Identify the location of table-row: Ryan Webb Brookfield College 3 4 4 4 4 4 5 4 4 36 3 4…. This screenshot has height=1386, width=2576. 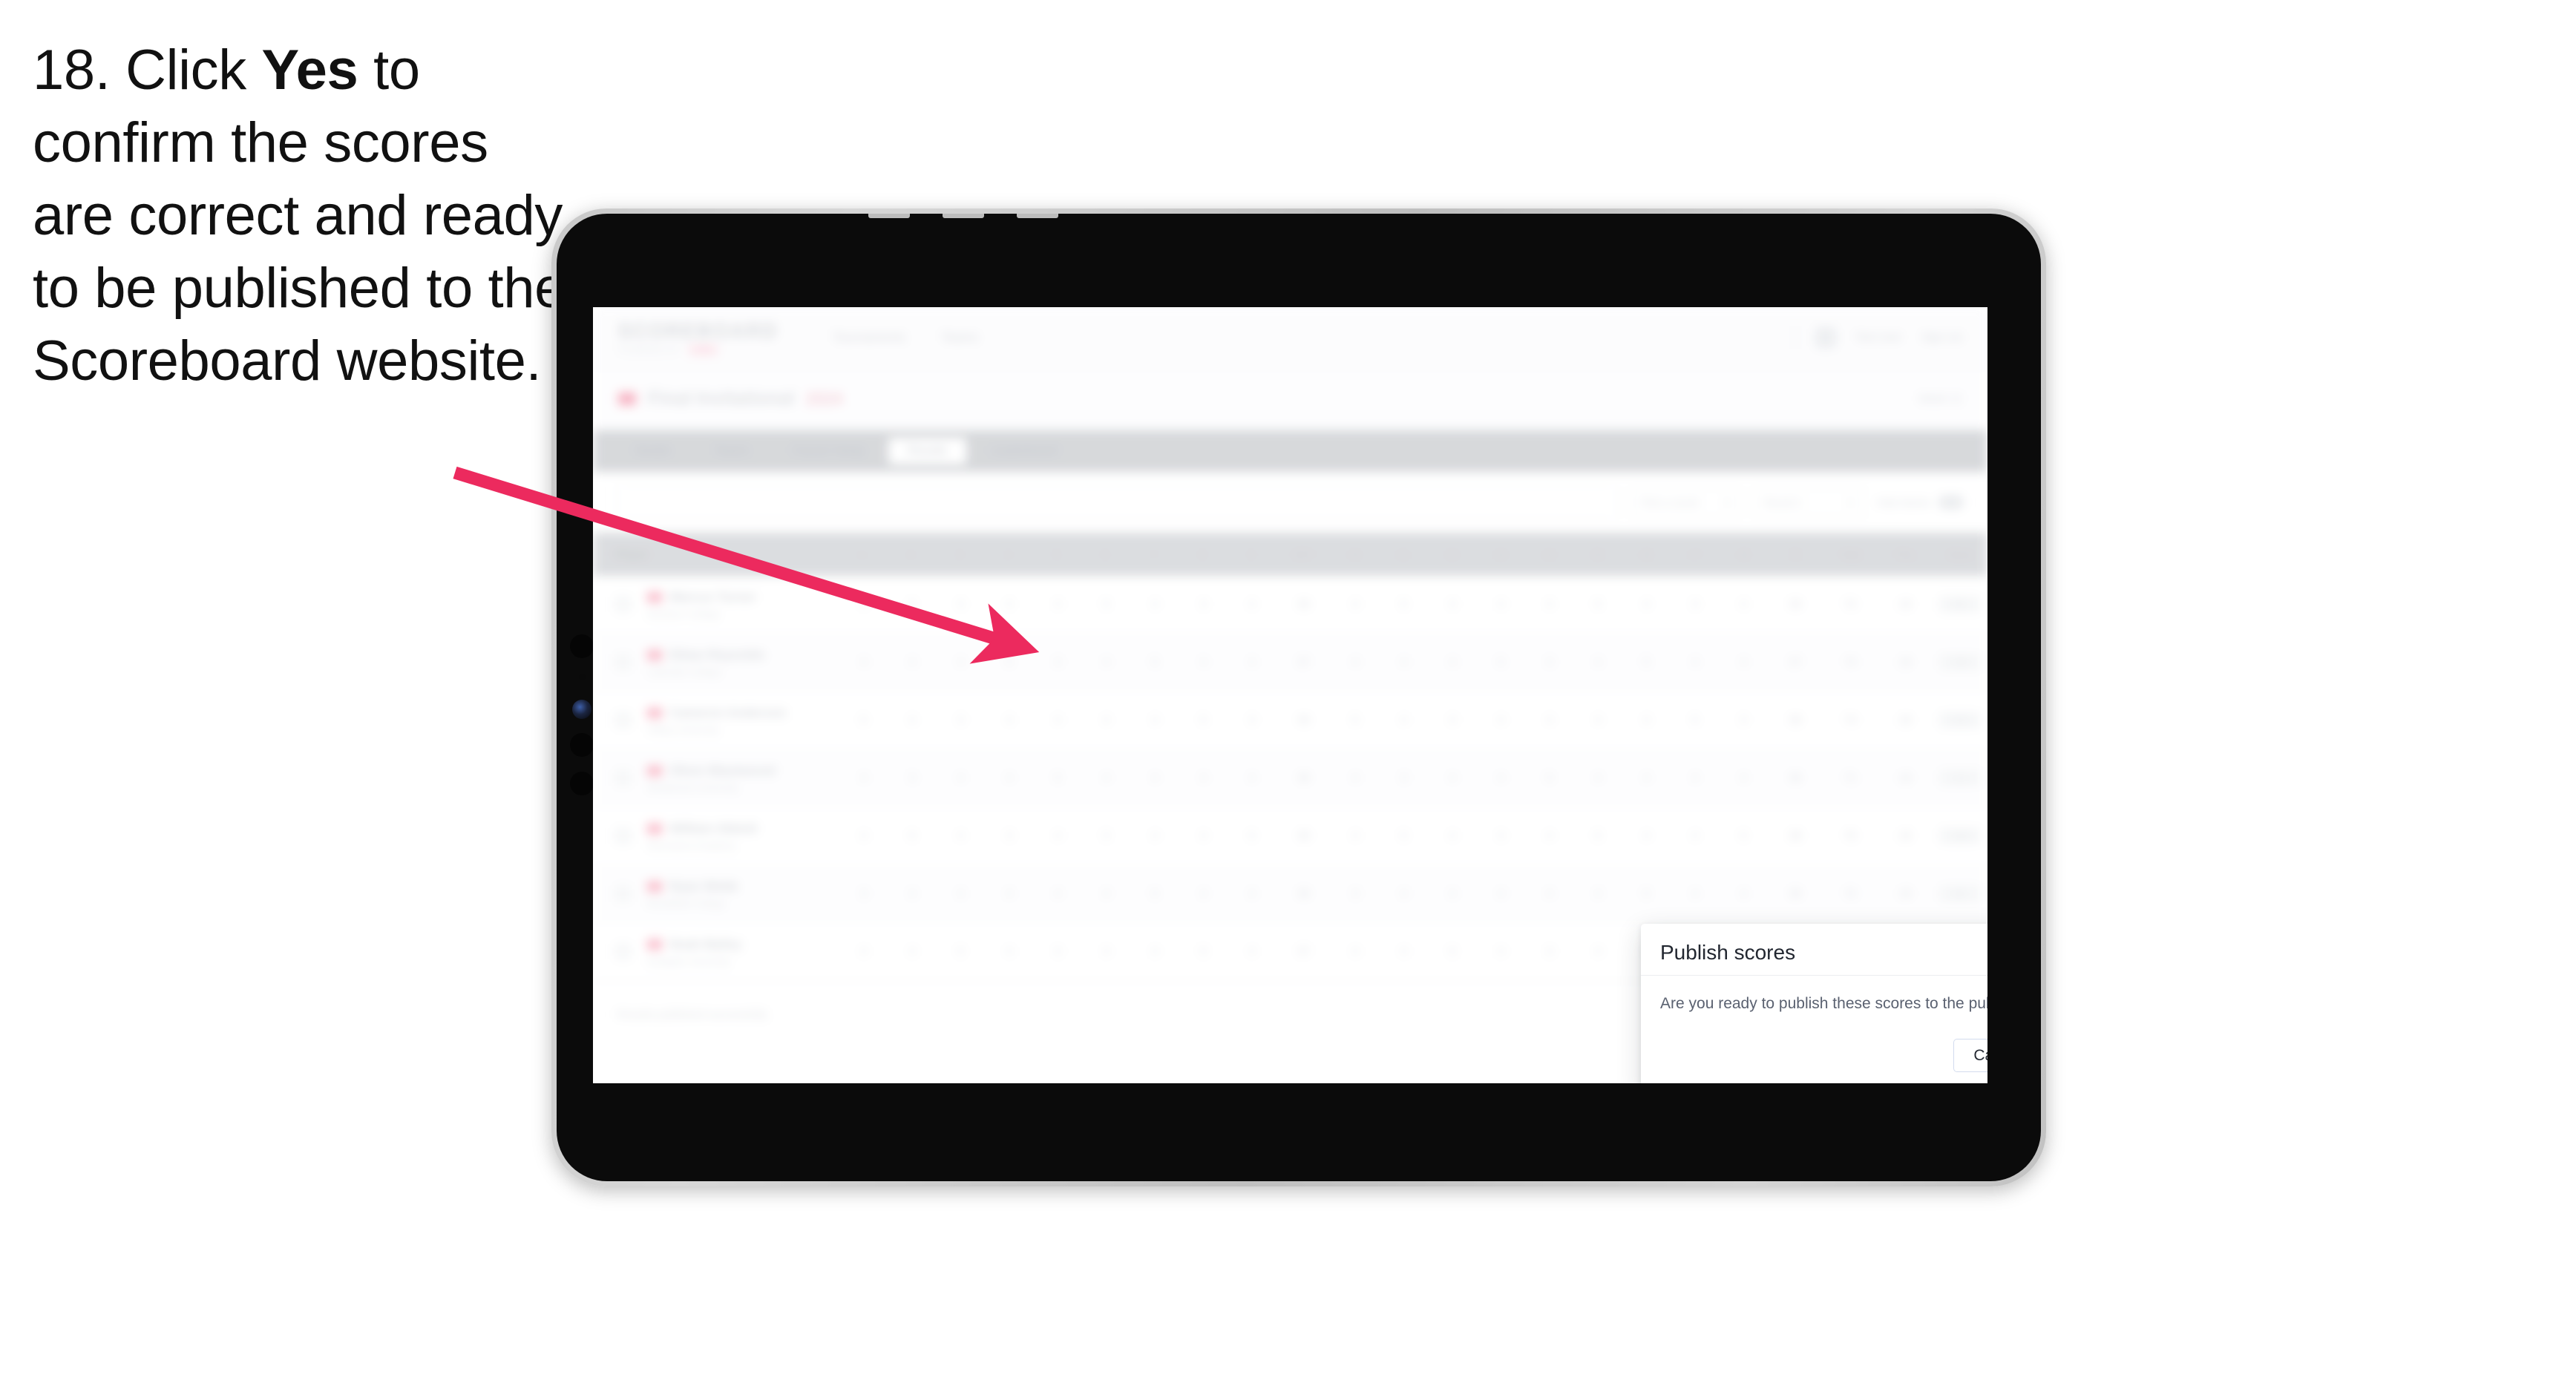
(1290, 894).